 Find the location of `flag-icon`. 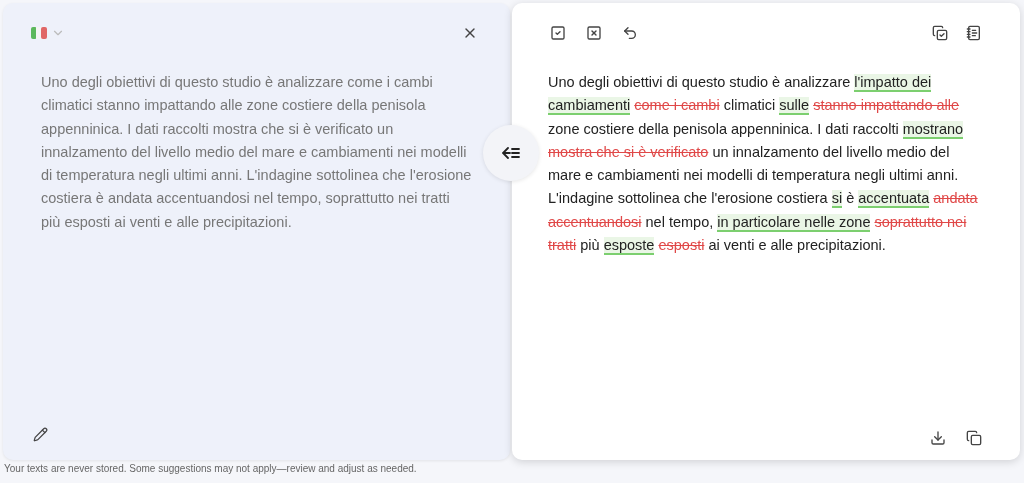

flag-icon is located at coordinates (39, 33).